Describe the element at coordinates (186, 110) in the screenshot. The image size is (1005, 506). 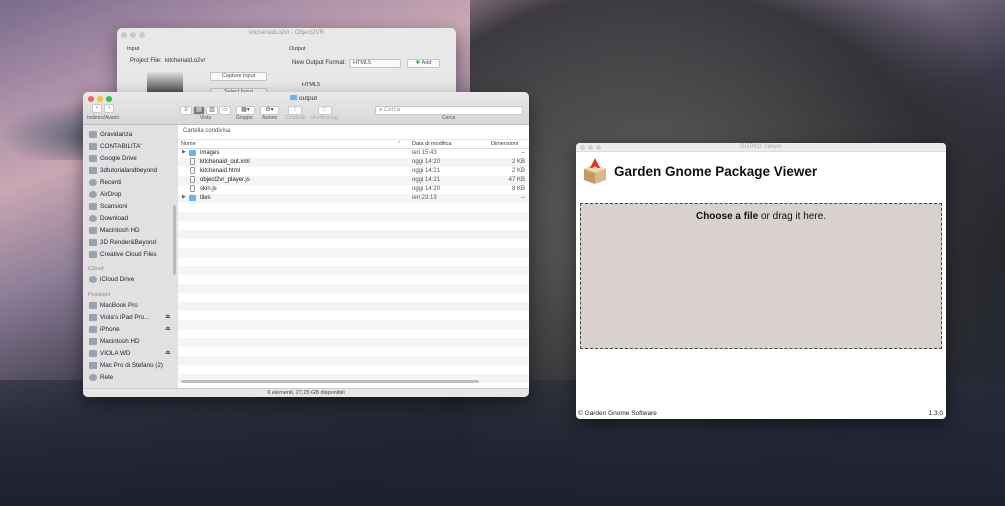
I see `list-view-icon: ≡` at that location.